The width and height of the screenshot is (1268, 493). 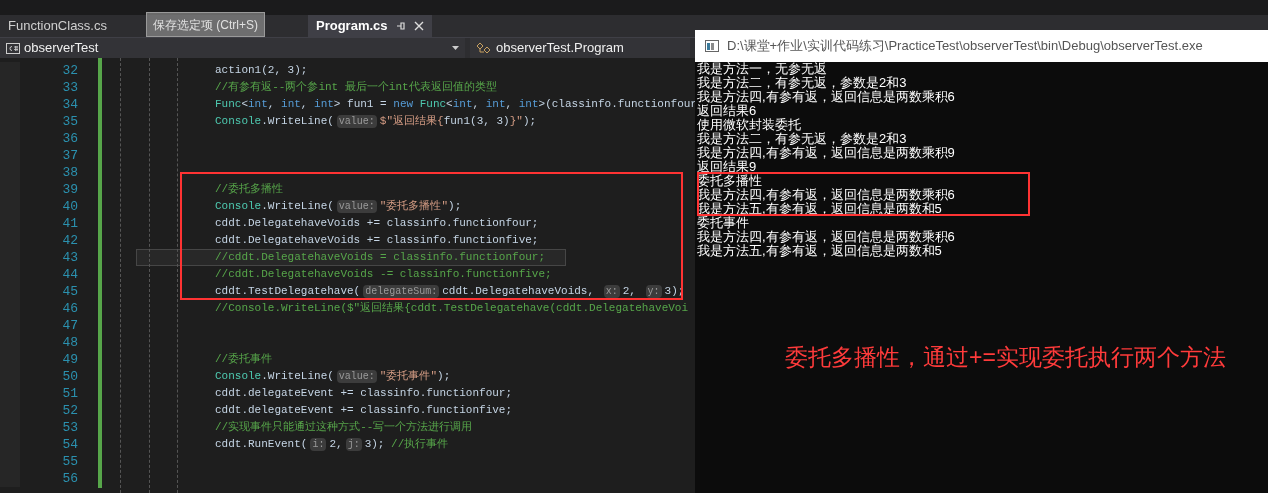 What do you see at coordinates (69, 478) in the screenshot?
I see `line-number: 56` at bounding box center [69, 478].